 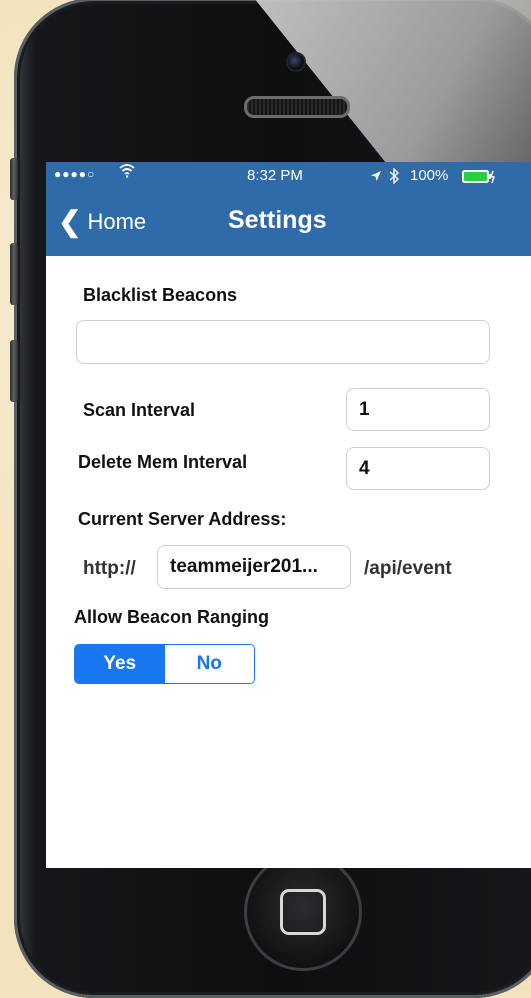 I want to click on server-prefix: http://, so click(x=109, y=568).